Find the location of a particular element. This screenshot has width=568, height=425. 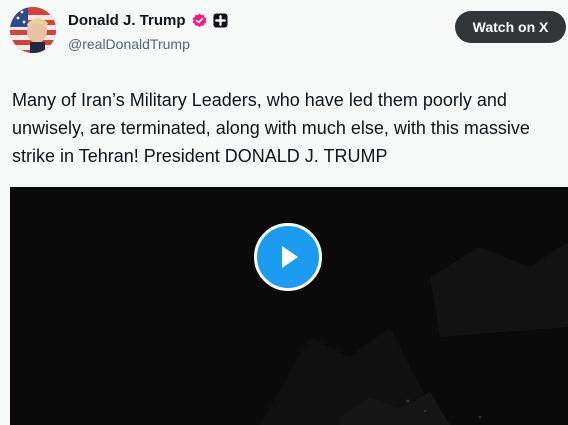

avatar-image is located at coordinates (33, 30).